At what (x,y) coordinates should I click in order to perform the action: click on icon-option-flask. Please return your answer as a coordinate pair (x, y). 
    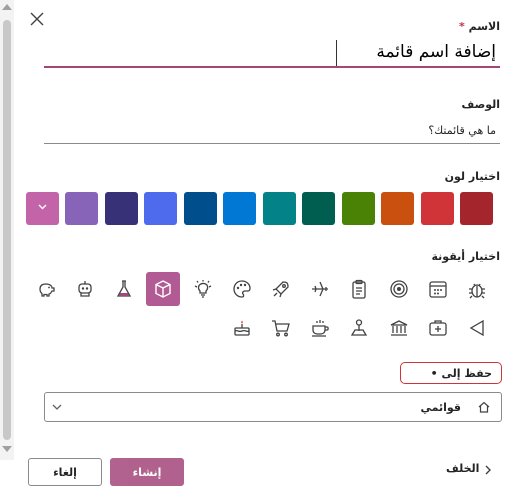
    Looking at the image, I should click on (124, 289).